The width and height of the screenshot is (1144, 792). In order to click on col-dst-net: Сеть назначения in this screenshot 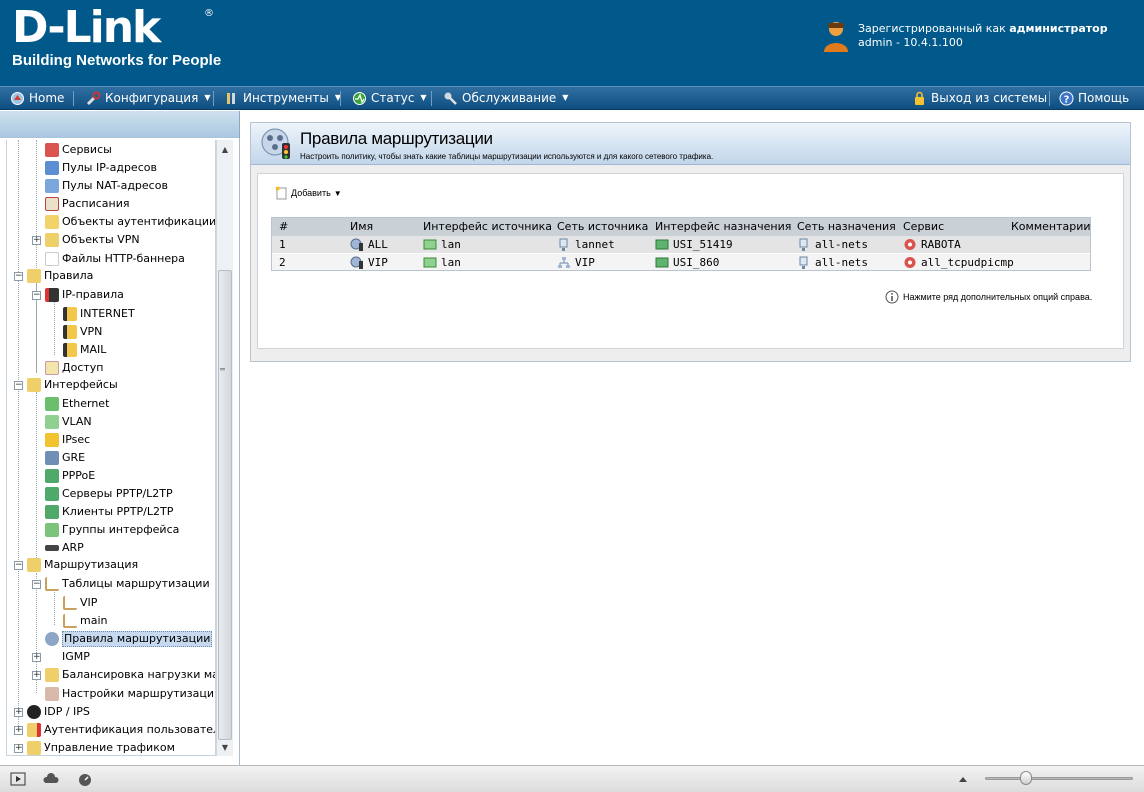, I will do `click(846, 227)`.